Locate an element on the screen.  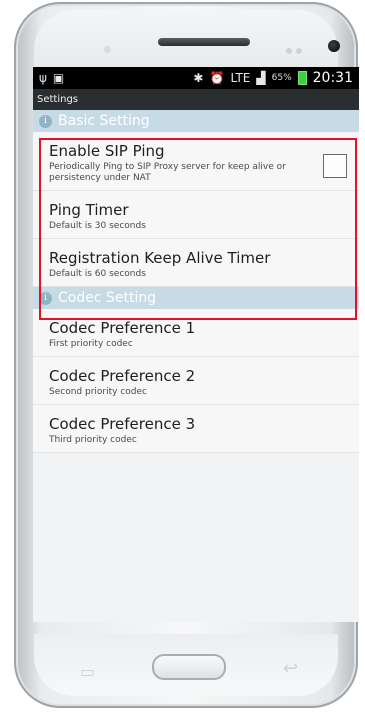
setting-subtitle: Default is 60 seconds is located at coordinates (97, 274).